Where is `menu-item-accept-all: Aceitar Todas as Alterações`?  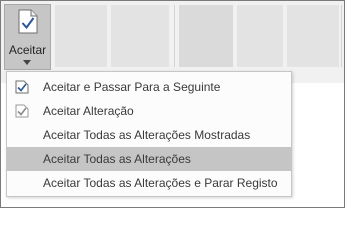 menu-item-accept-all: Aceitar Todas as Alterações is located at coordinates (149, 159).